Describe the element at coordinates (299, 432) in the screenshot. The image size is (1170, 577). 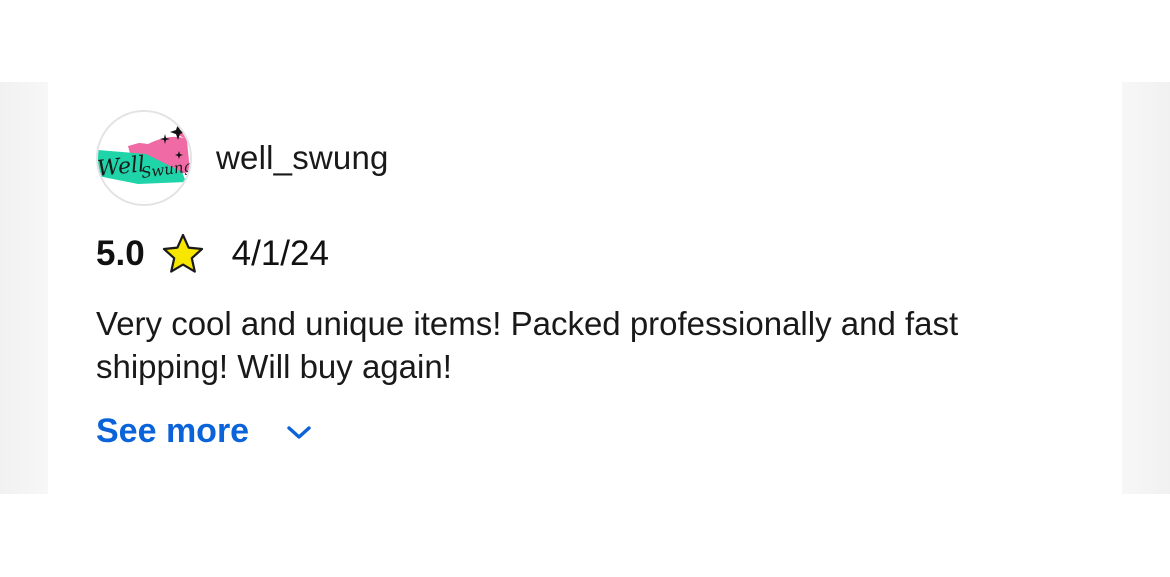
I see `chevron-down-icon` at that location.